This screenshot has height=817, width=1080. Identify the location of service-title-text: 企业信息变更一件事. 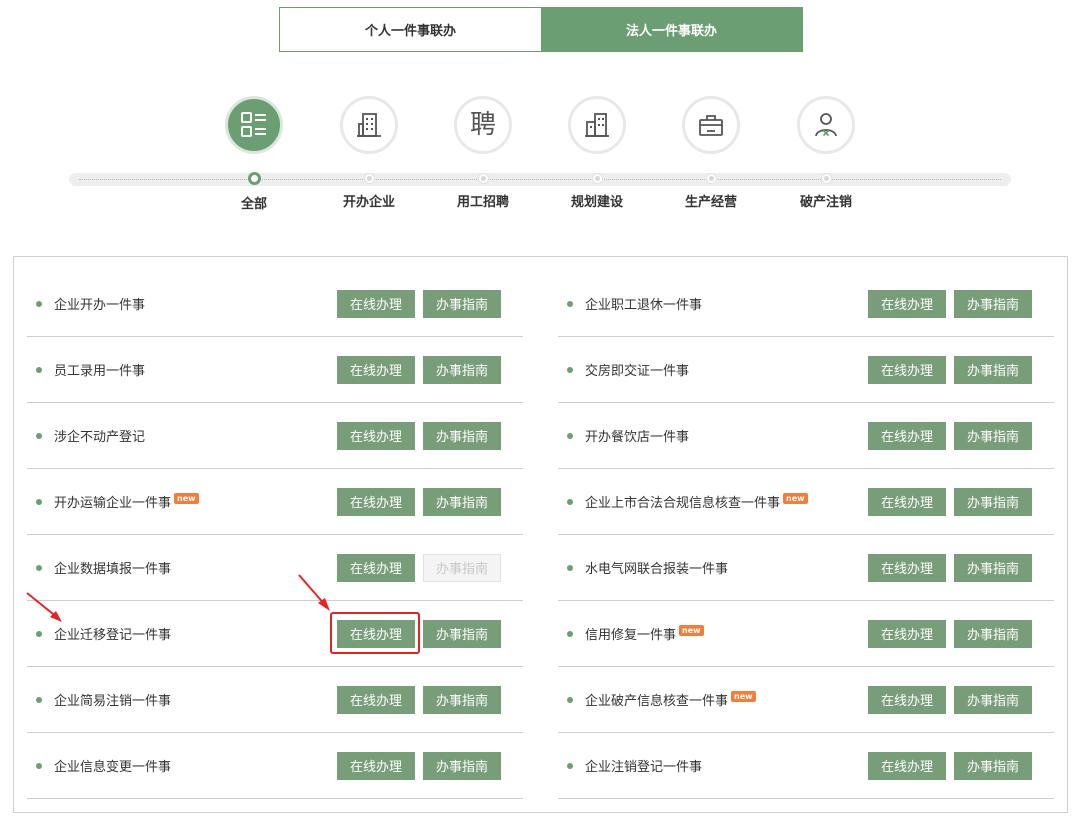
(113, 767).